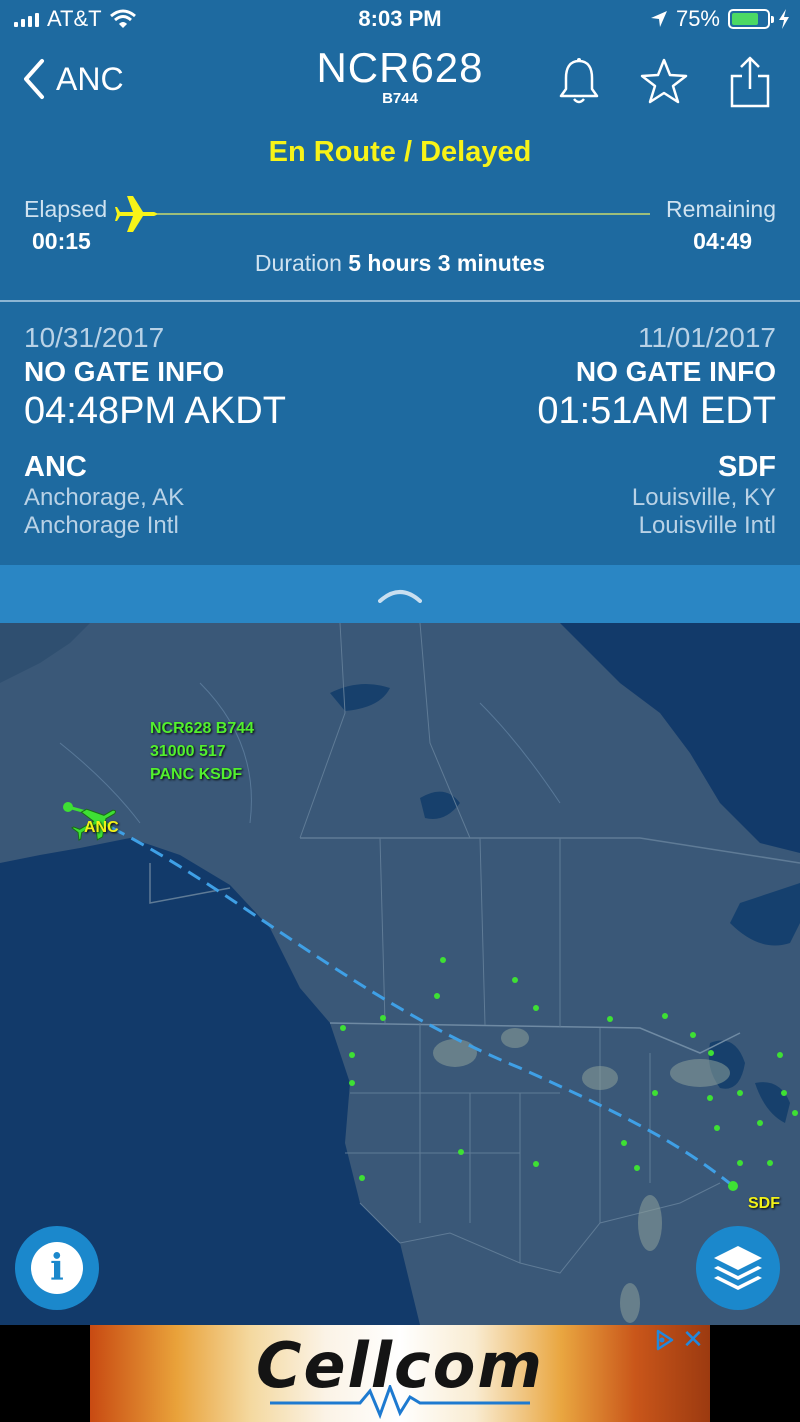 The image size is (800, 1422). I want to click on flight-map-tag: NCR628 B744 31000 517 PANC KSDF, so click(202, 751).